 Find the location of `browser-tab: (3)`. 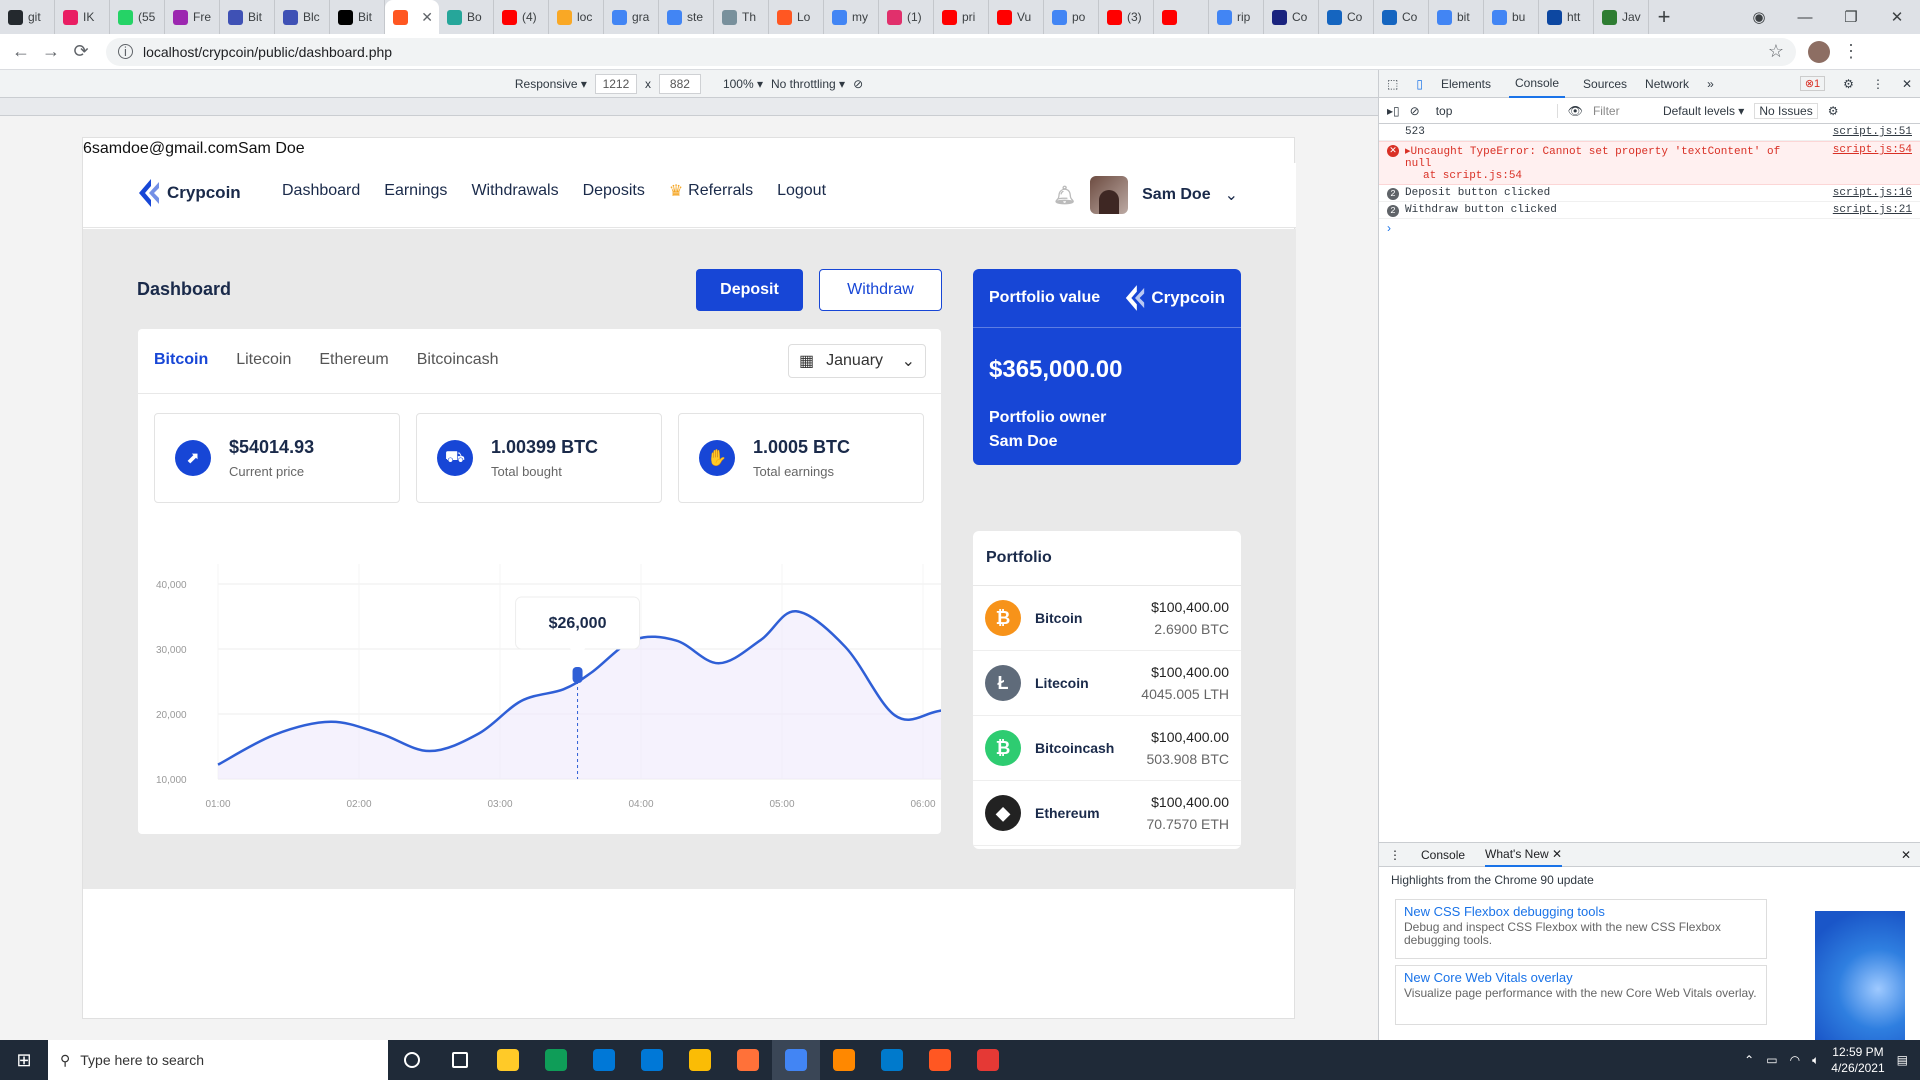

browser-tab: (3) is located at coordinates (1126, 17).